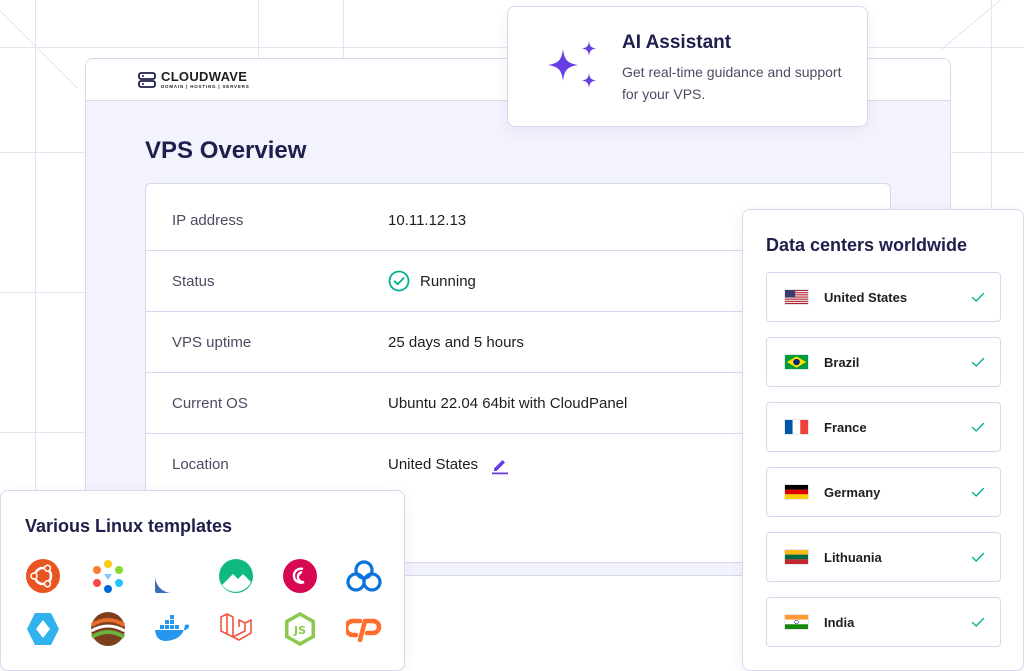  Describe the element at coordinates (108, 576) in the screenshot. I see `almalinux-icon` at that location.